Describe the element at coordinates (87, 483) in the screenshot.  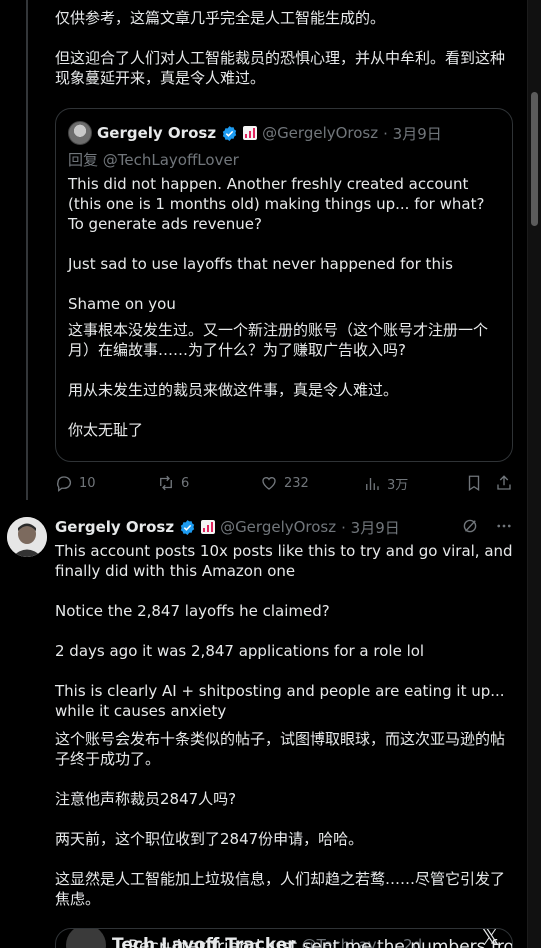
I see `reply-count: 10` at that location.